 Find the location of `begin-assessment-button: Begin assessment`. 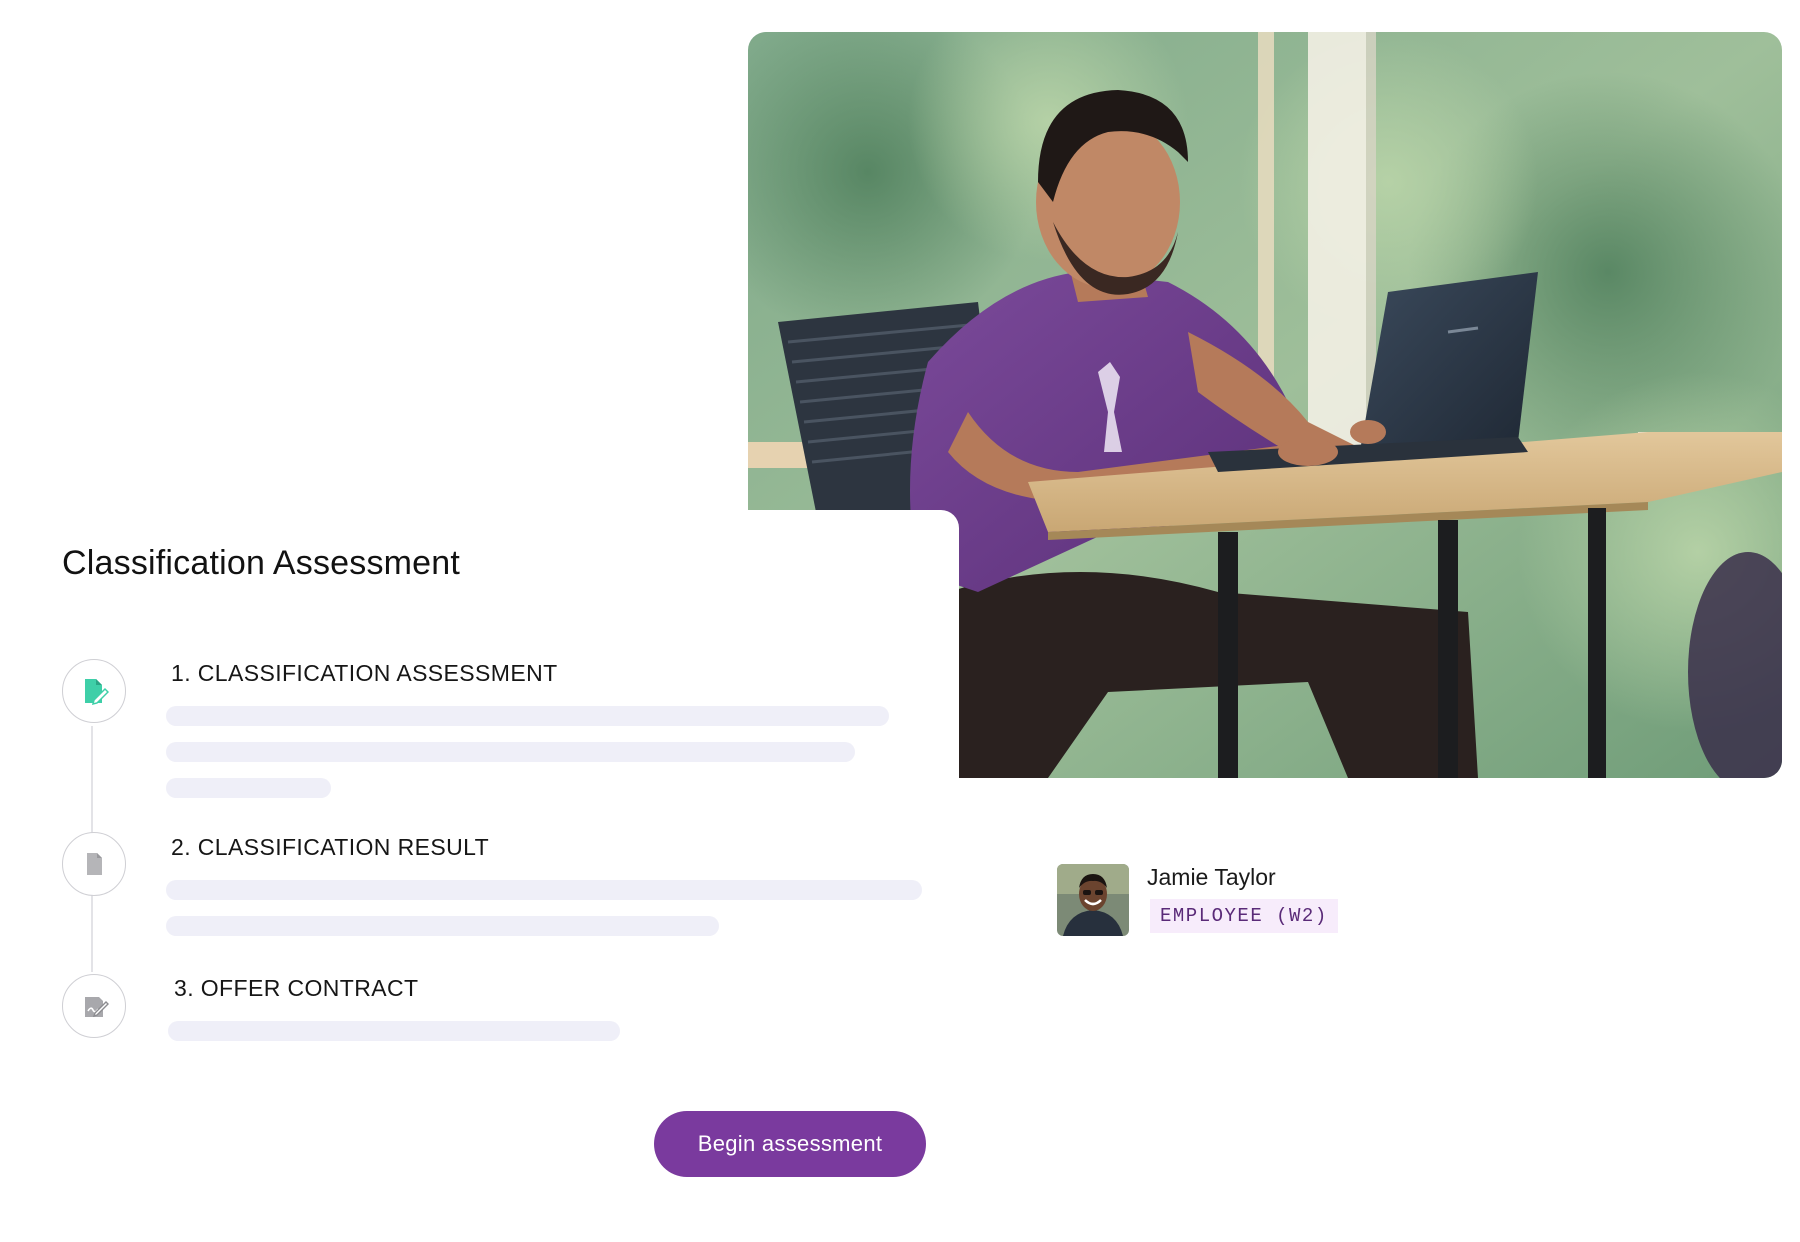

begin-assessment-button: Begin assessment is located at coordinates (790, 1144).